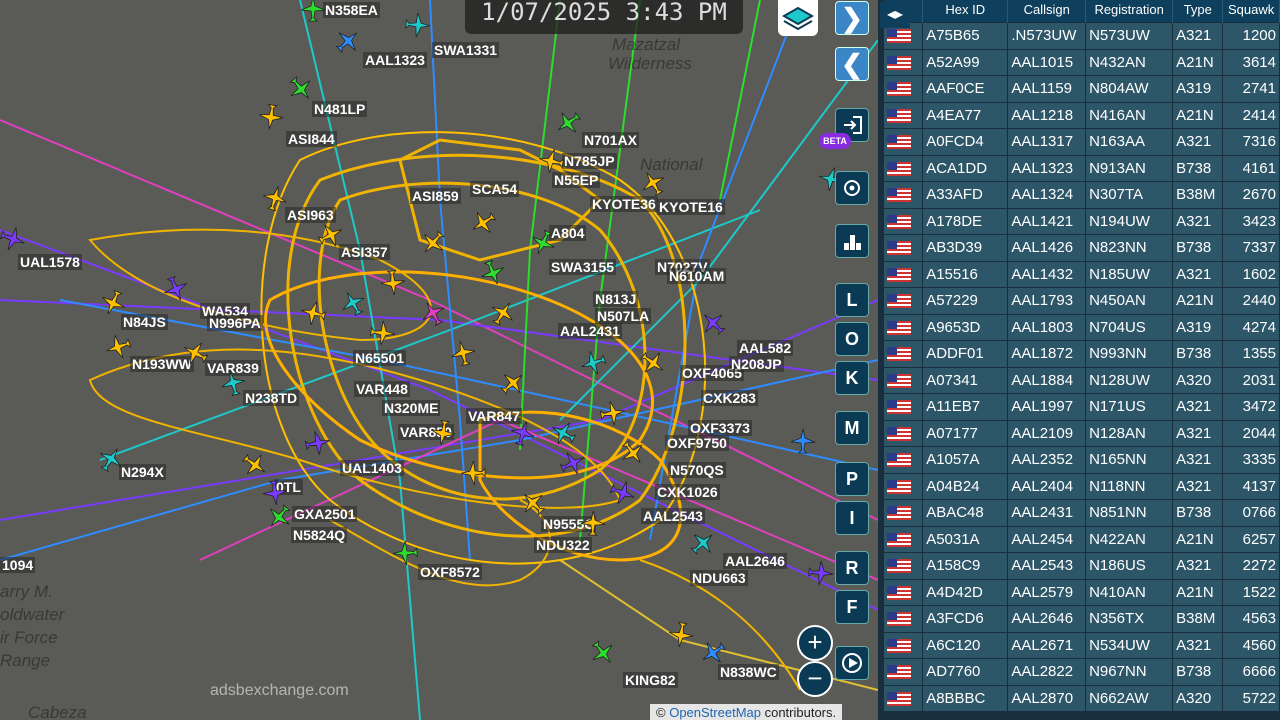  What do you see at coordinates (364, 252) in the screenshot?
I see `aircraft-label: ASI357` at bounding box center [364, 252].